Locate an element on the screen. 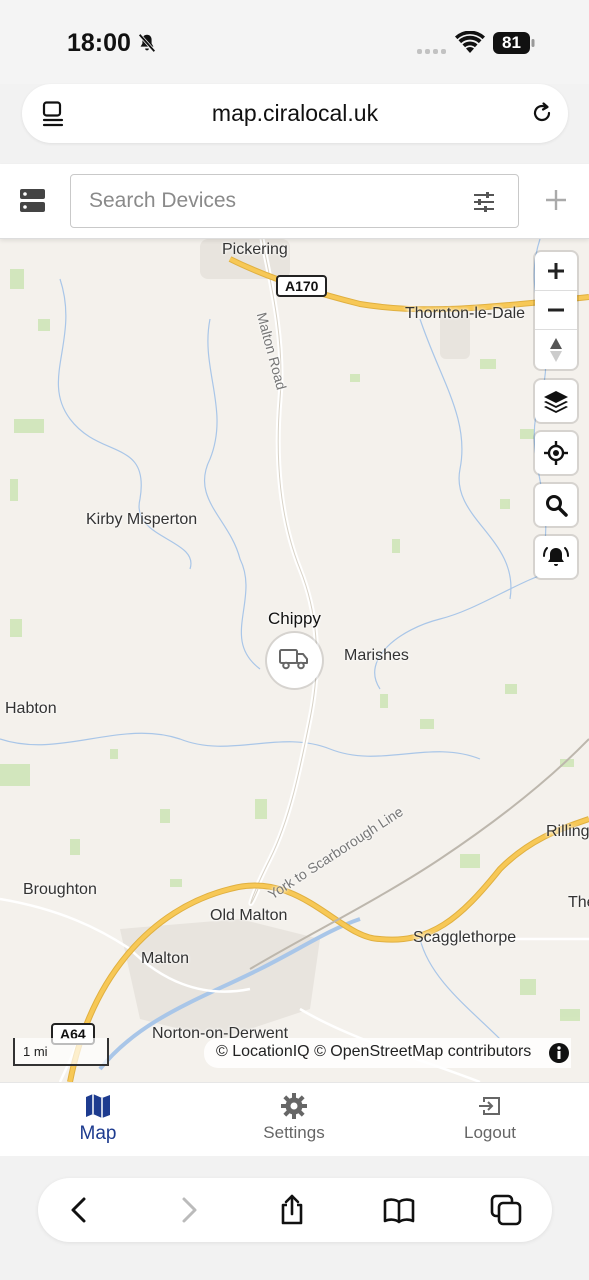 Image resolution: width=589 pixels, height=1280 pixels. nav-settings: Settings is located at coordinates (294, 1118).